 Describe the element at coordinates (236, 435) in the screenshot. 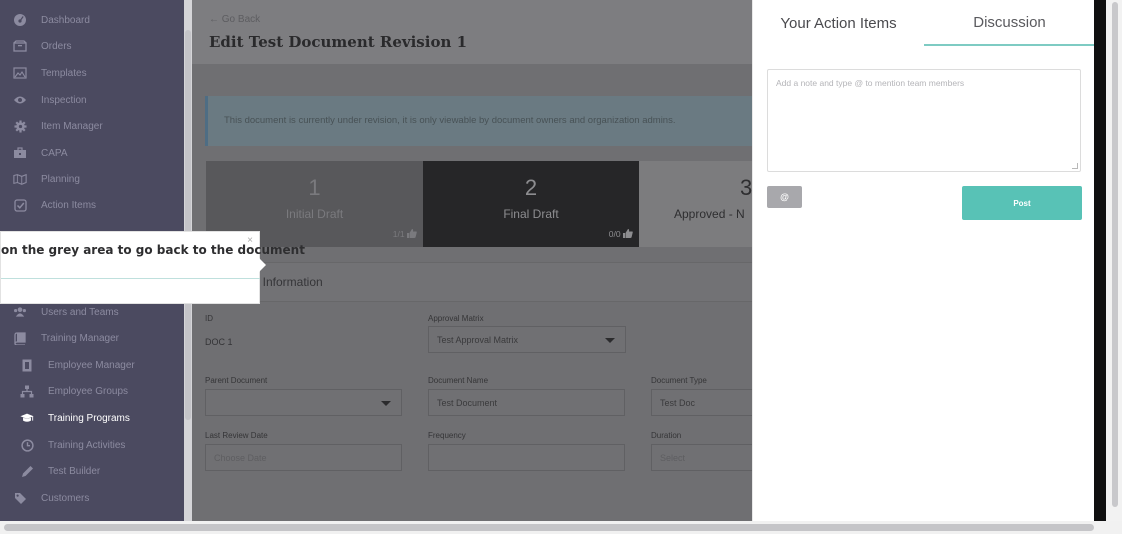

I see `last-review-date-label: Last Review Date` at that location.